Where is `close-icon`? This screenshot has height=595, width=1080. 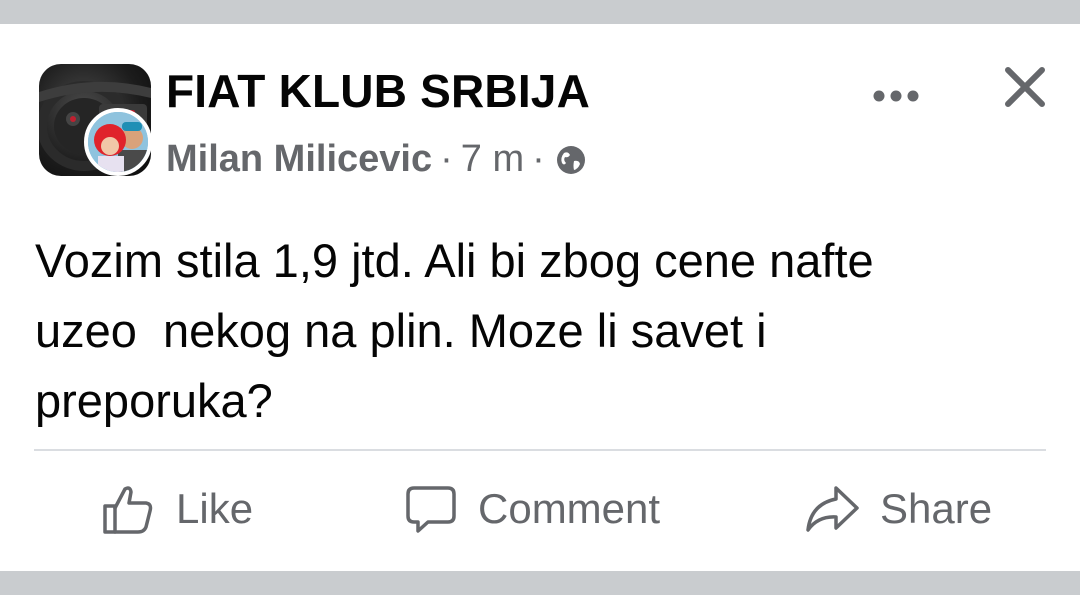 close-icon is located at coordinates (1025, 87).